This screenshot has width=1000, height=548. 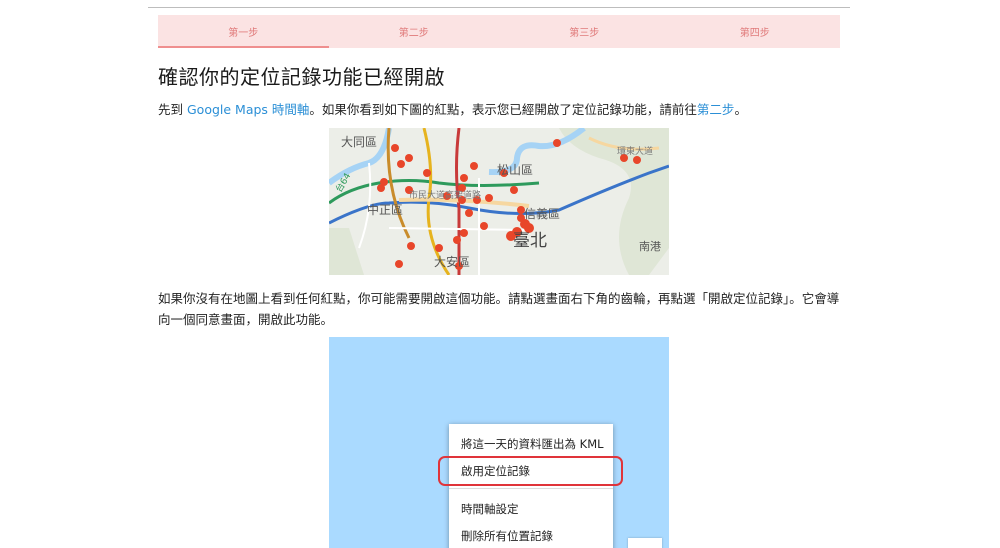 I want to click on menu-divider, so click(x=531, y=488).